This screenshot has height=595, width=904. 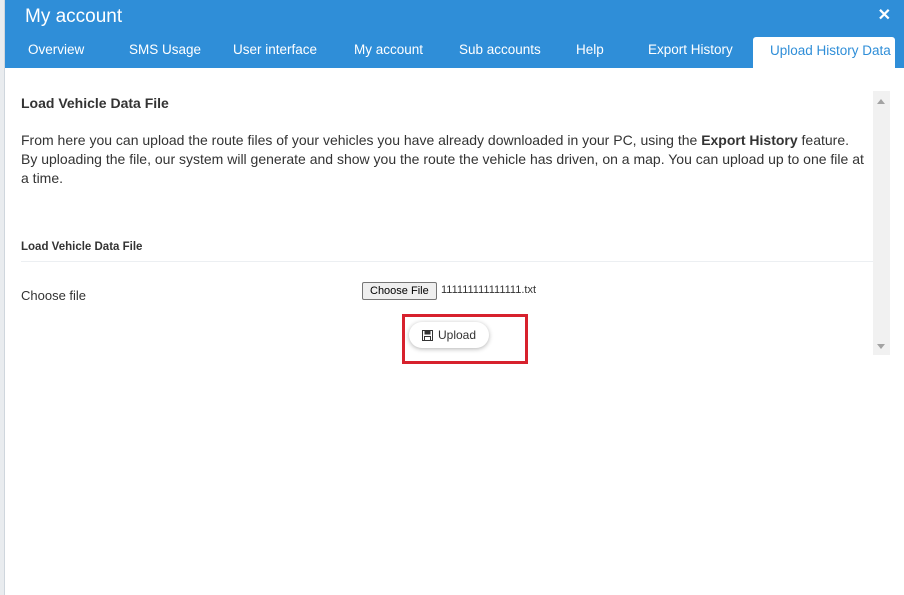 I want to click on tab-upload-history-data: Upload History Data, so click(x=824, y=52).